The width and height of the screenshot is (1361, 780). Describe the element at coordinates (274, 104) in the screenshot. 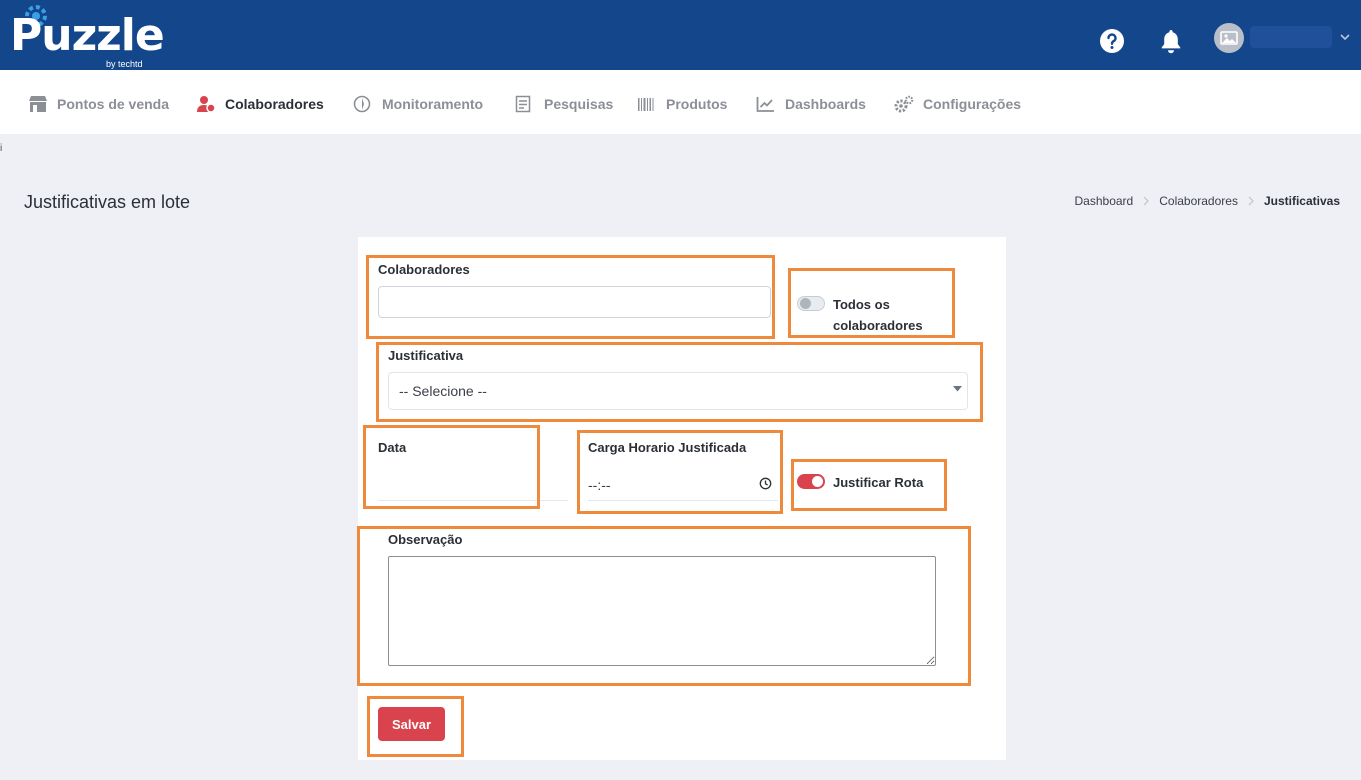

I see `nav-label: Colaboradores` at that location.